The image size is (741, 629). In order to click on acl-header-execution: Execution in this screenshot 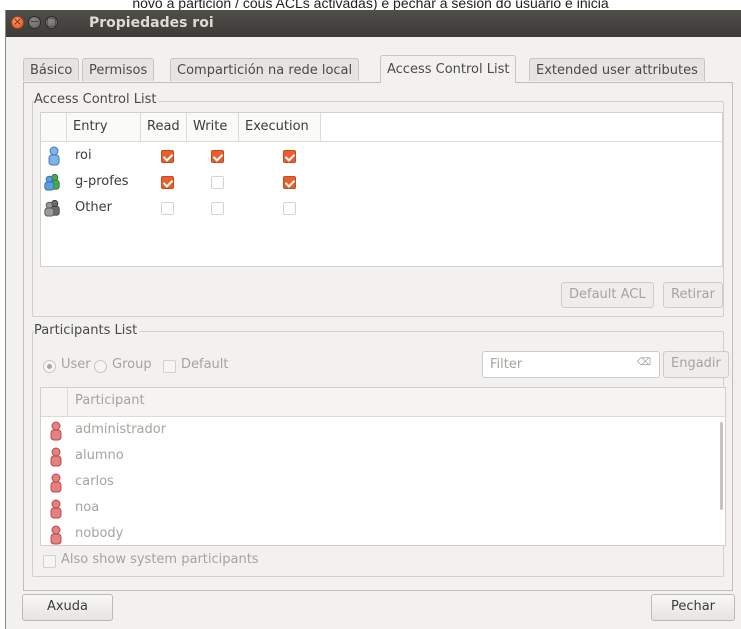, I will do `click(280, 127)`.